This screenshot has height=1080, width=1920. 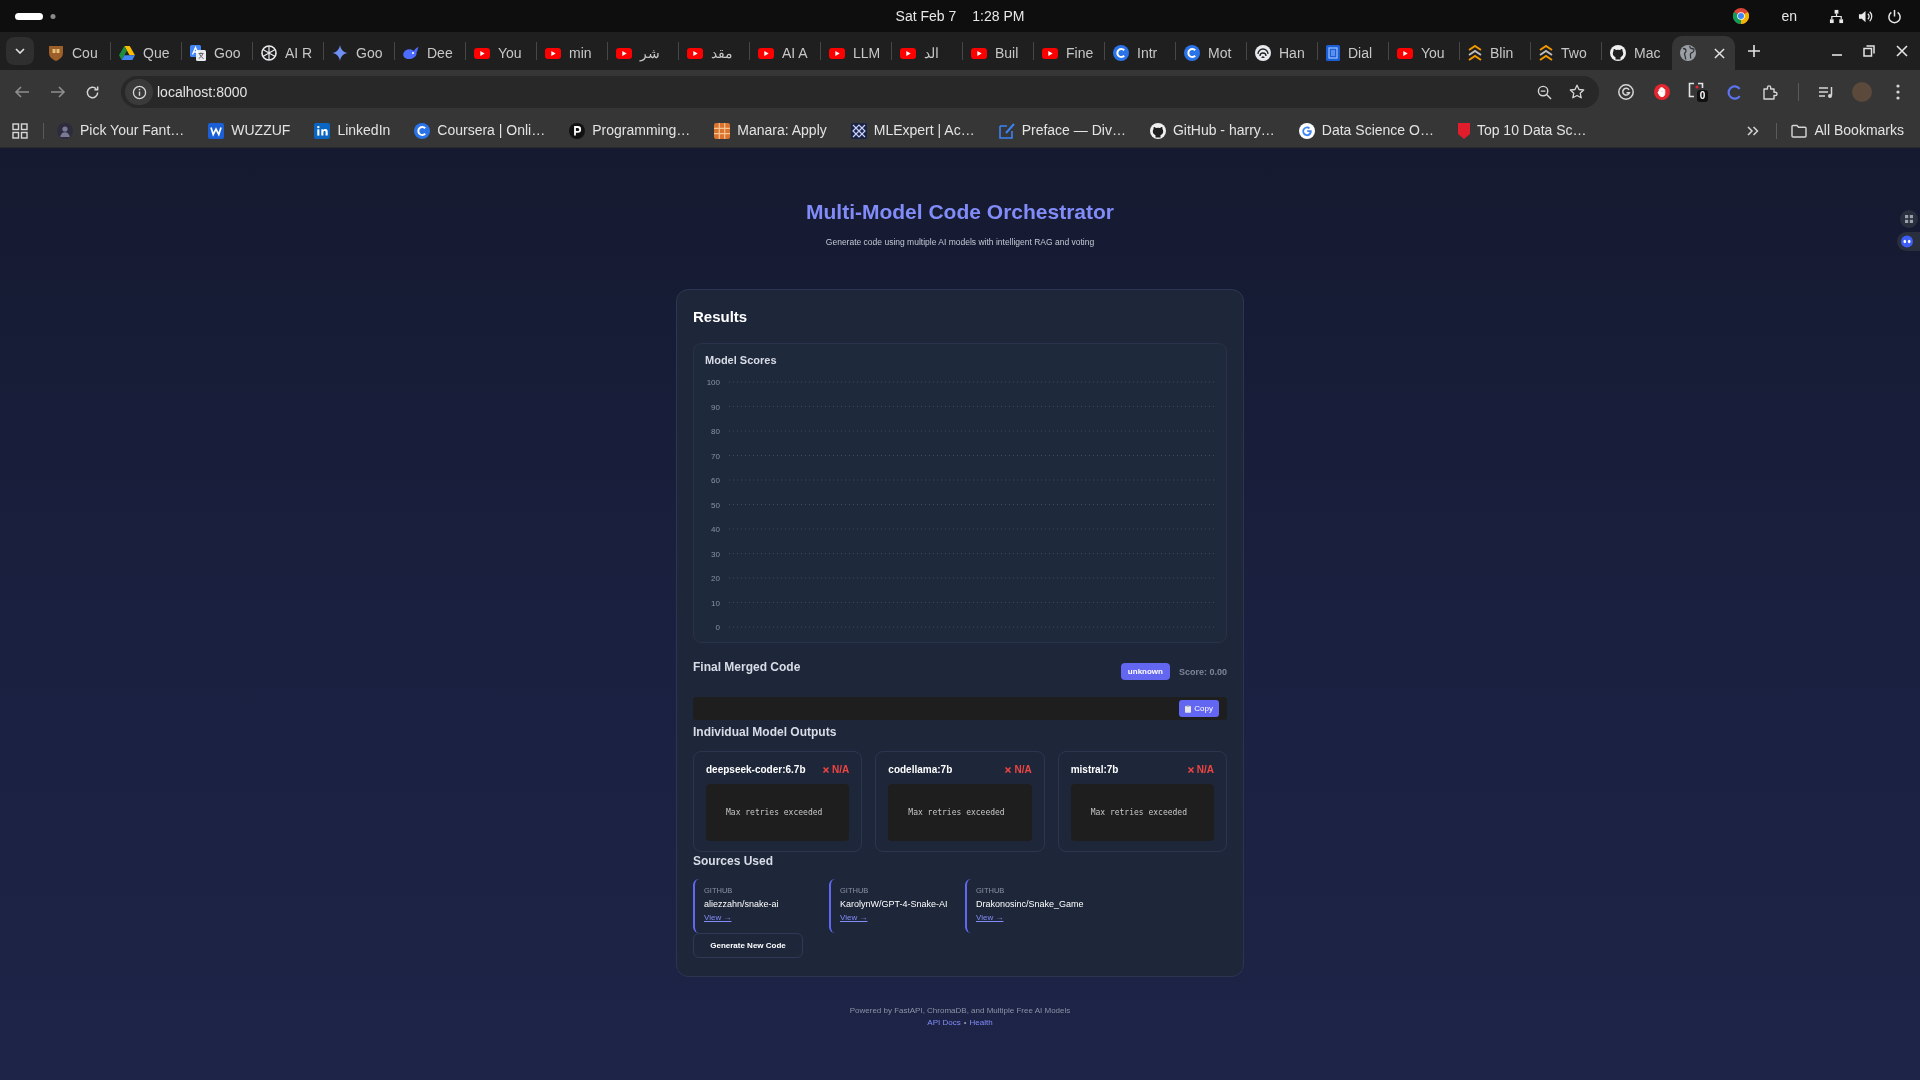 I want to click on tab: Dee, so click(x=430, y=53).